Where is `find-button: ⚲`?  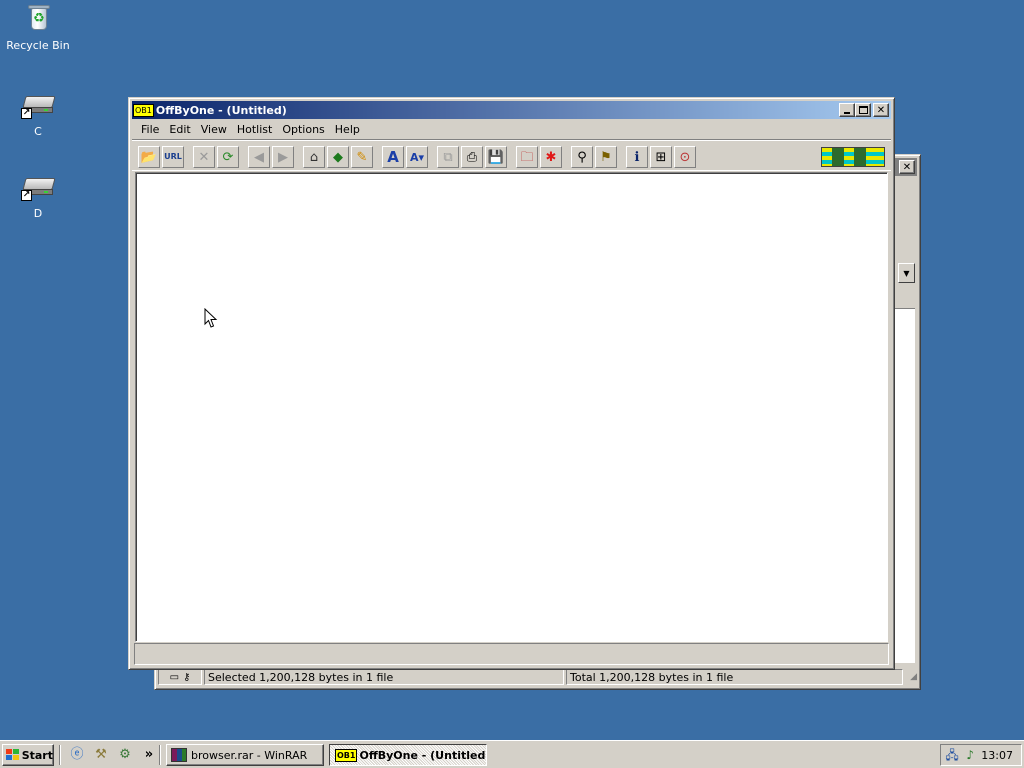
find-button: ⚲ is located at coordinates (582, 157).